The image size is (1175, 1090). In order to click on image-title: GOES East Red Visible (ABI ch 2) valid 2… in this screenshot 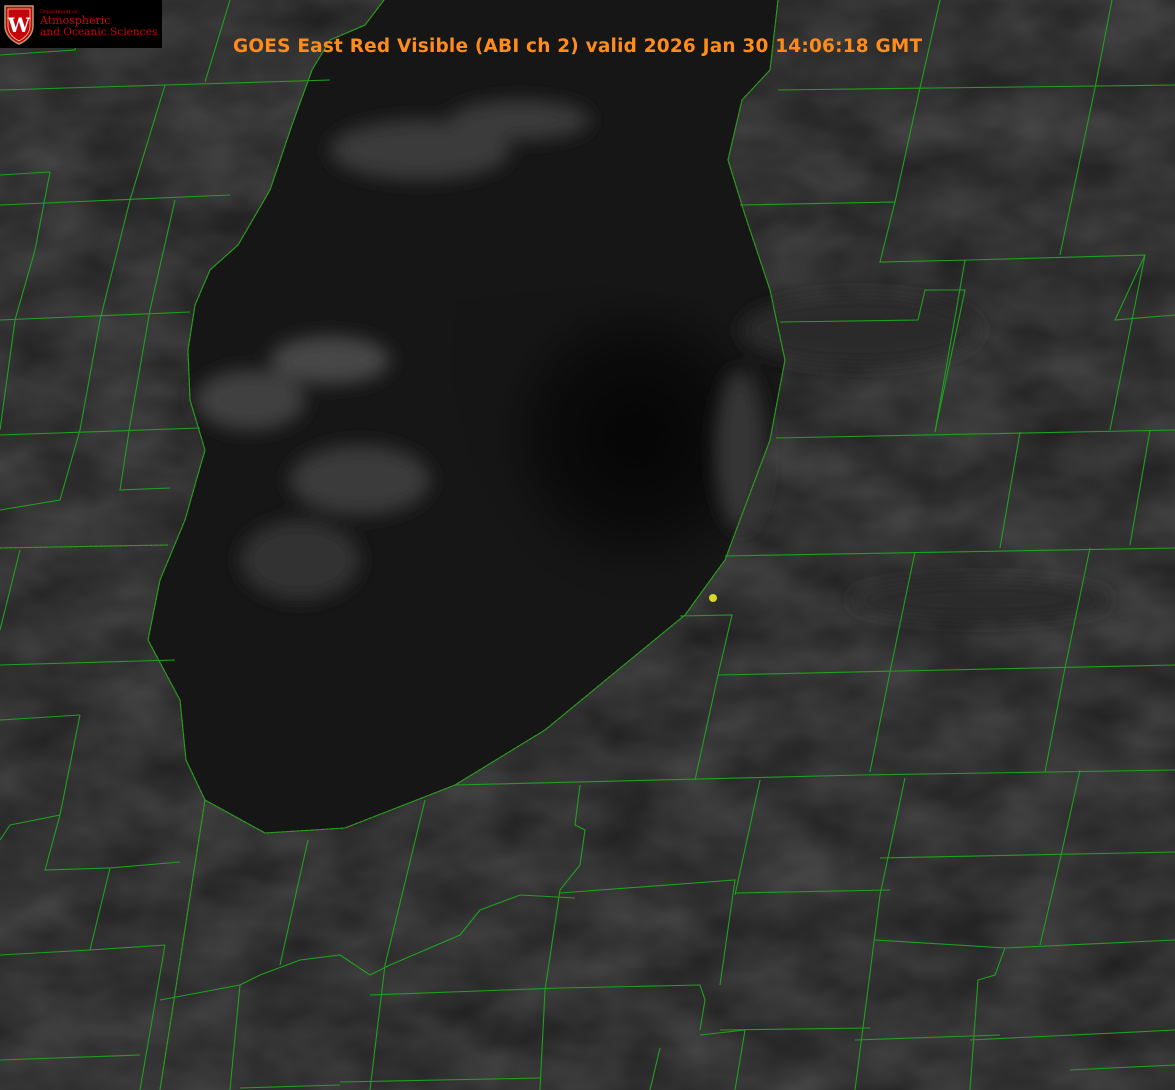, I will do `click(578, 46)`.